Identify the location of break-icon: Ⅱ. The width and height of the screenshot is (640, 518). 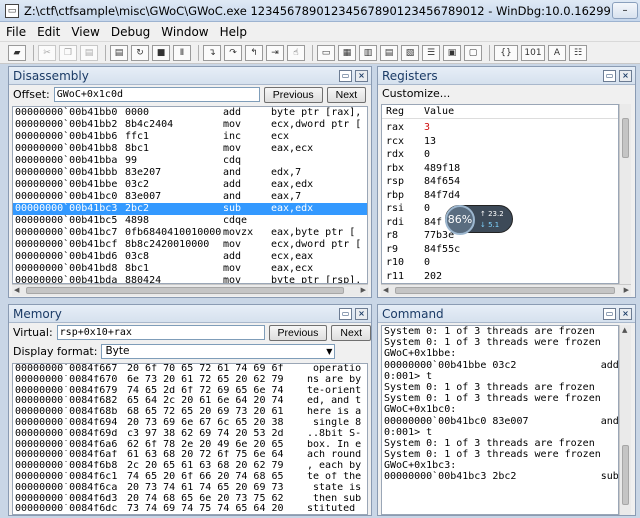
(182, 52).